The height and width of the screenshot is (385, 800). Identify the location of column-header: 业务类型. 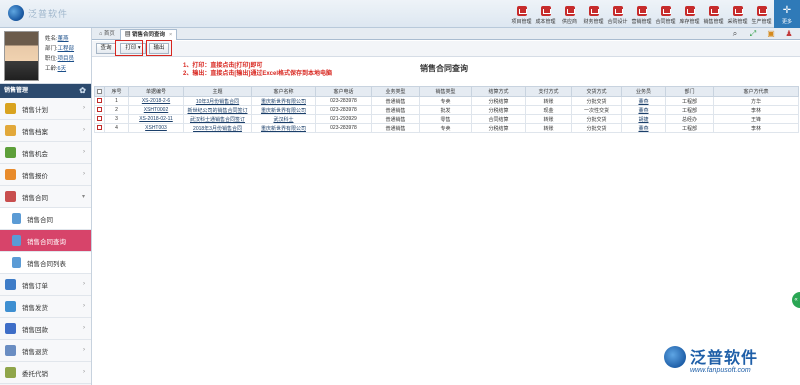
(395, 91).